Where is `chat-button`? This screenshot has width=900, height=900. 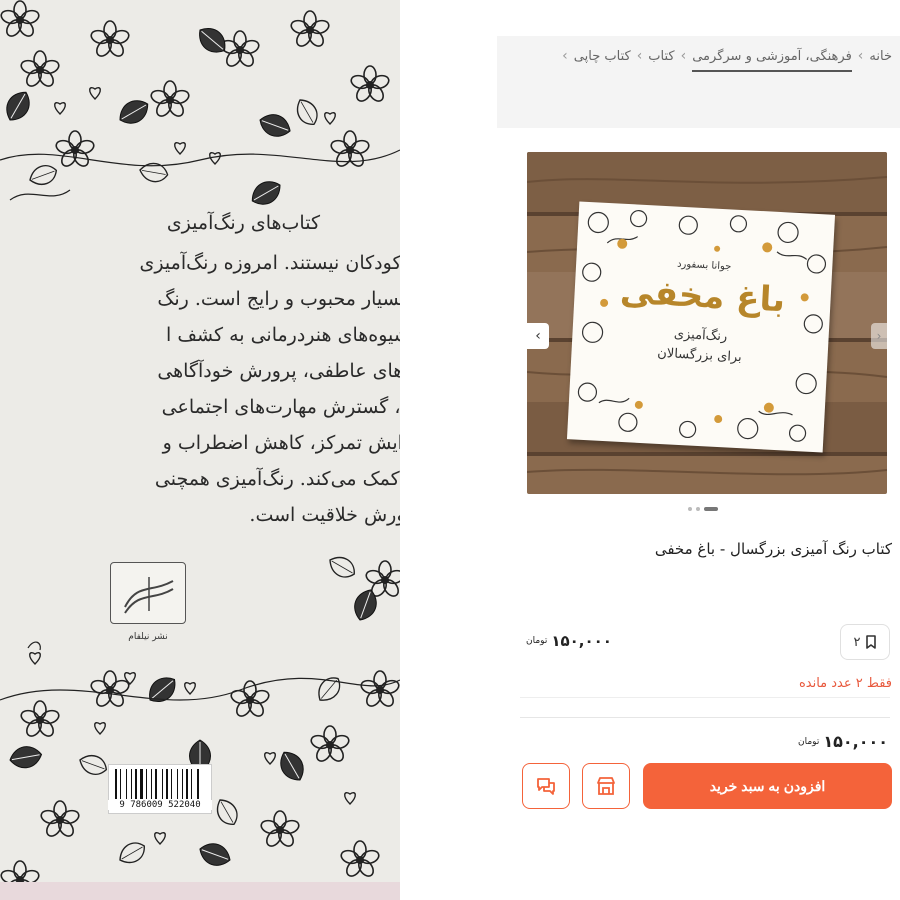 chat-button is located at coordinates (546, 786).